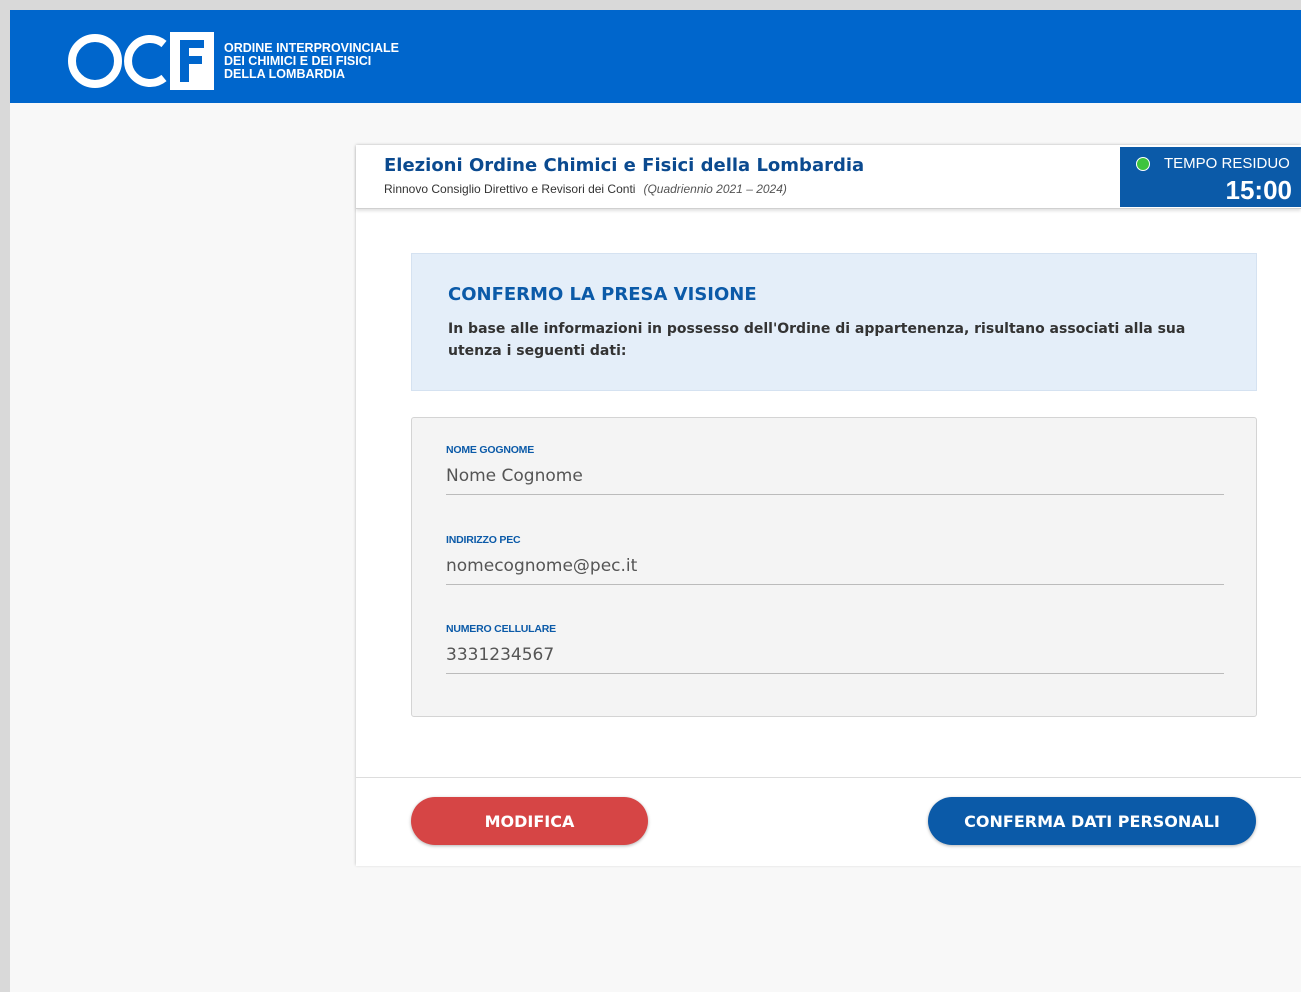  I want to click on confirm-data-button: CONFERMA DATI PERSONALI, so click(1092, 821).